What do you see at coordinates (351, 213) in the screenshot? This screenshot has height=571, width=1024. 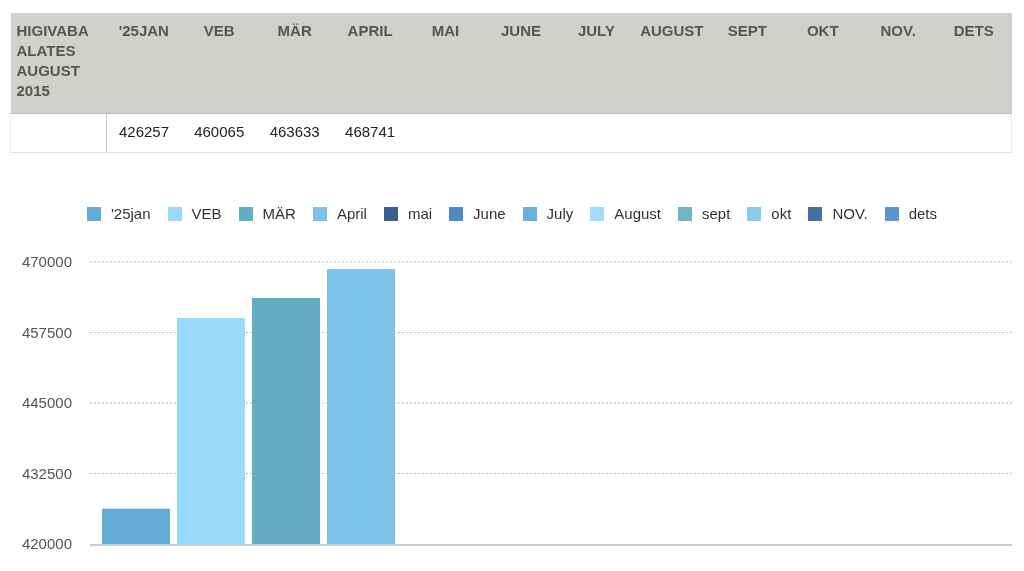 I see `legend-label: April` at bounding box center [351, 213].